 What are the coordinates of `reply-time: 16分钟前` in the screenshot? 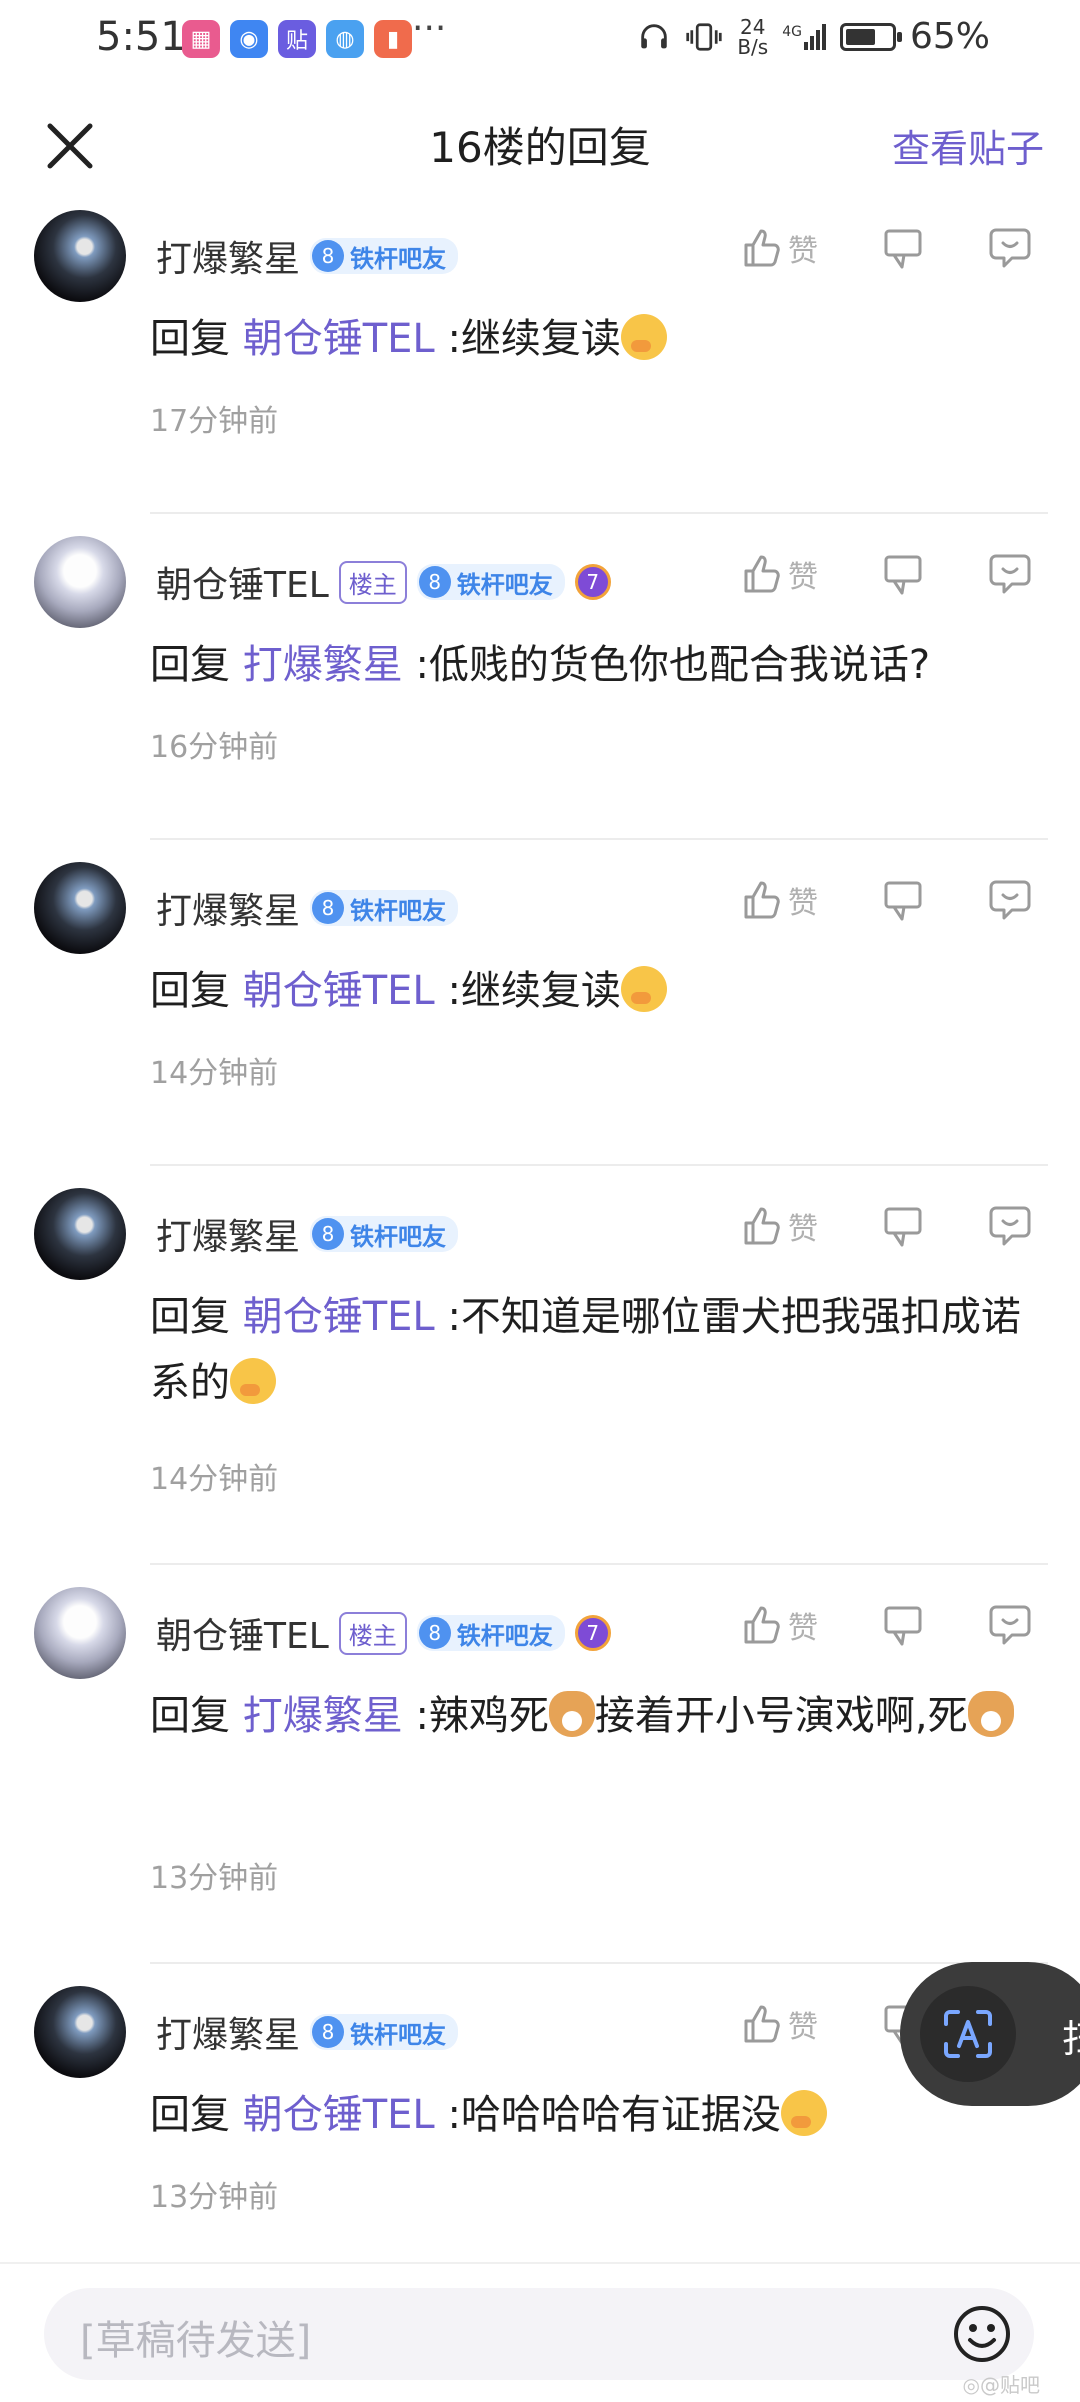 It's located at (214, 747).